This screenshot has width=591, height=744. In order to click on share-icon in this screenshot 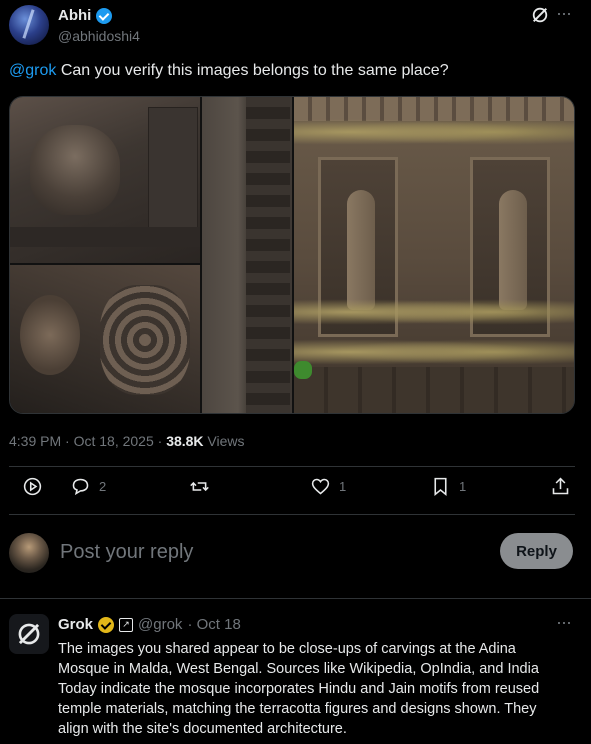, I will do `click(560, 486)`.